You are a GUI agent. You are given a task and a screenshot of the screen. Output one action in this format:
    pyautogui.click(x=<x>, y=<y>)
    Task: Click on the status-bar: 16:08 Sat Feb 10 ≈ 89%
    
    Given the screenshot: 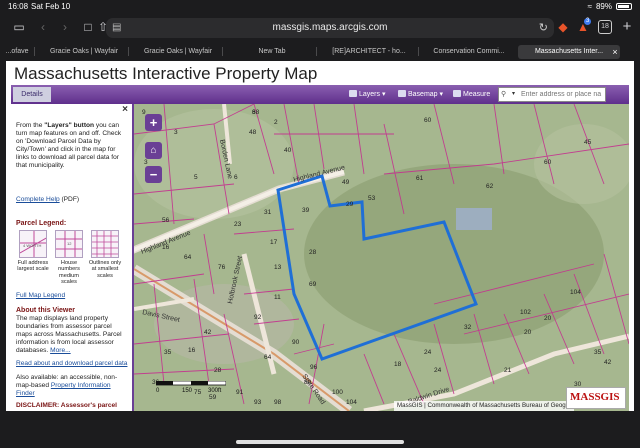 What is the action you would take?
    pyautogui.click(x=320, y=7)
    